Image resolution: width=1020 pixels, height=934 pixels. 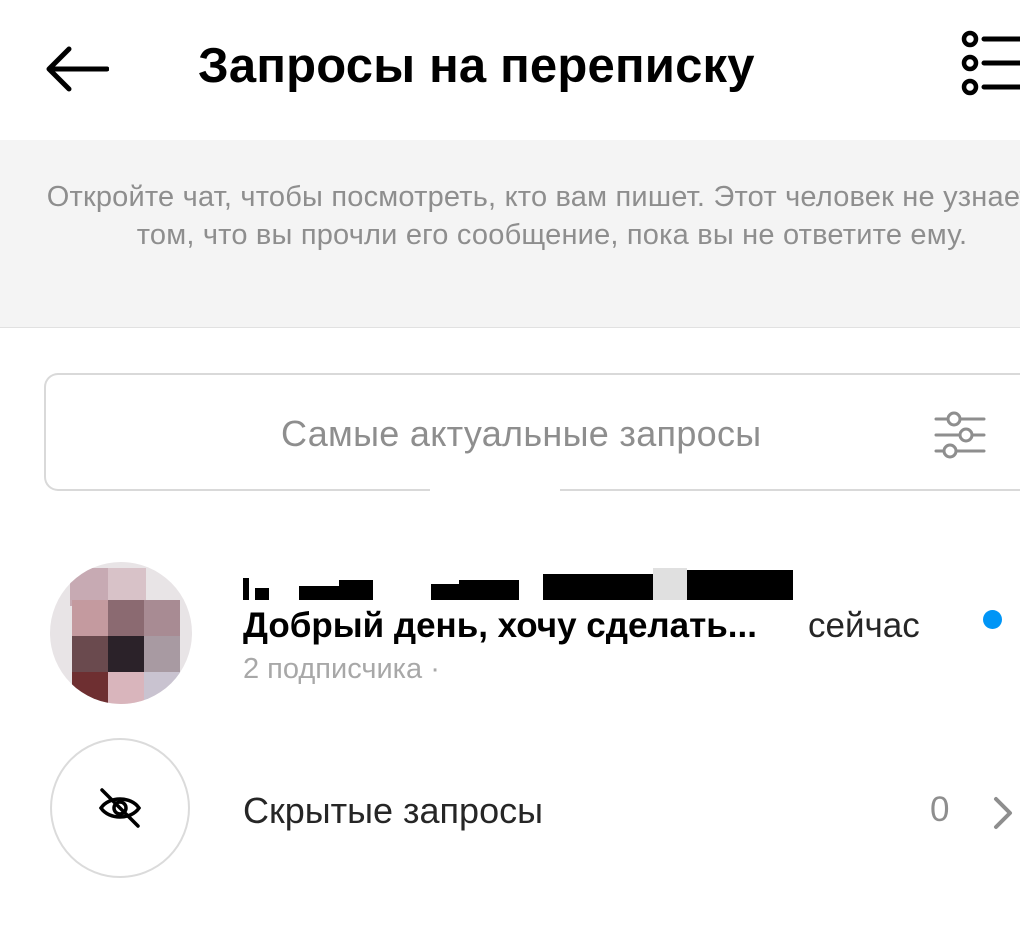 I want to click on hidden-requests-icon-circle, so click(x=120, y=808).